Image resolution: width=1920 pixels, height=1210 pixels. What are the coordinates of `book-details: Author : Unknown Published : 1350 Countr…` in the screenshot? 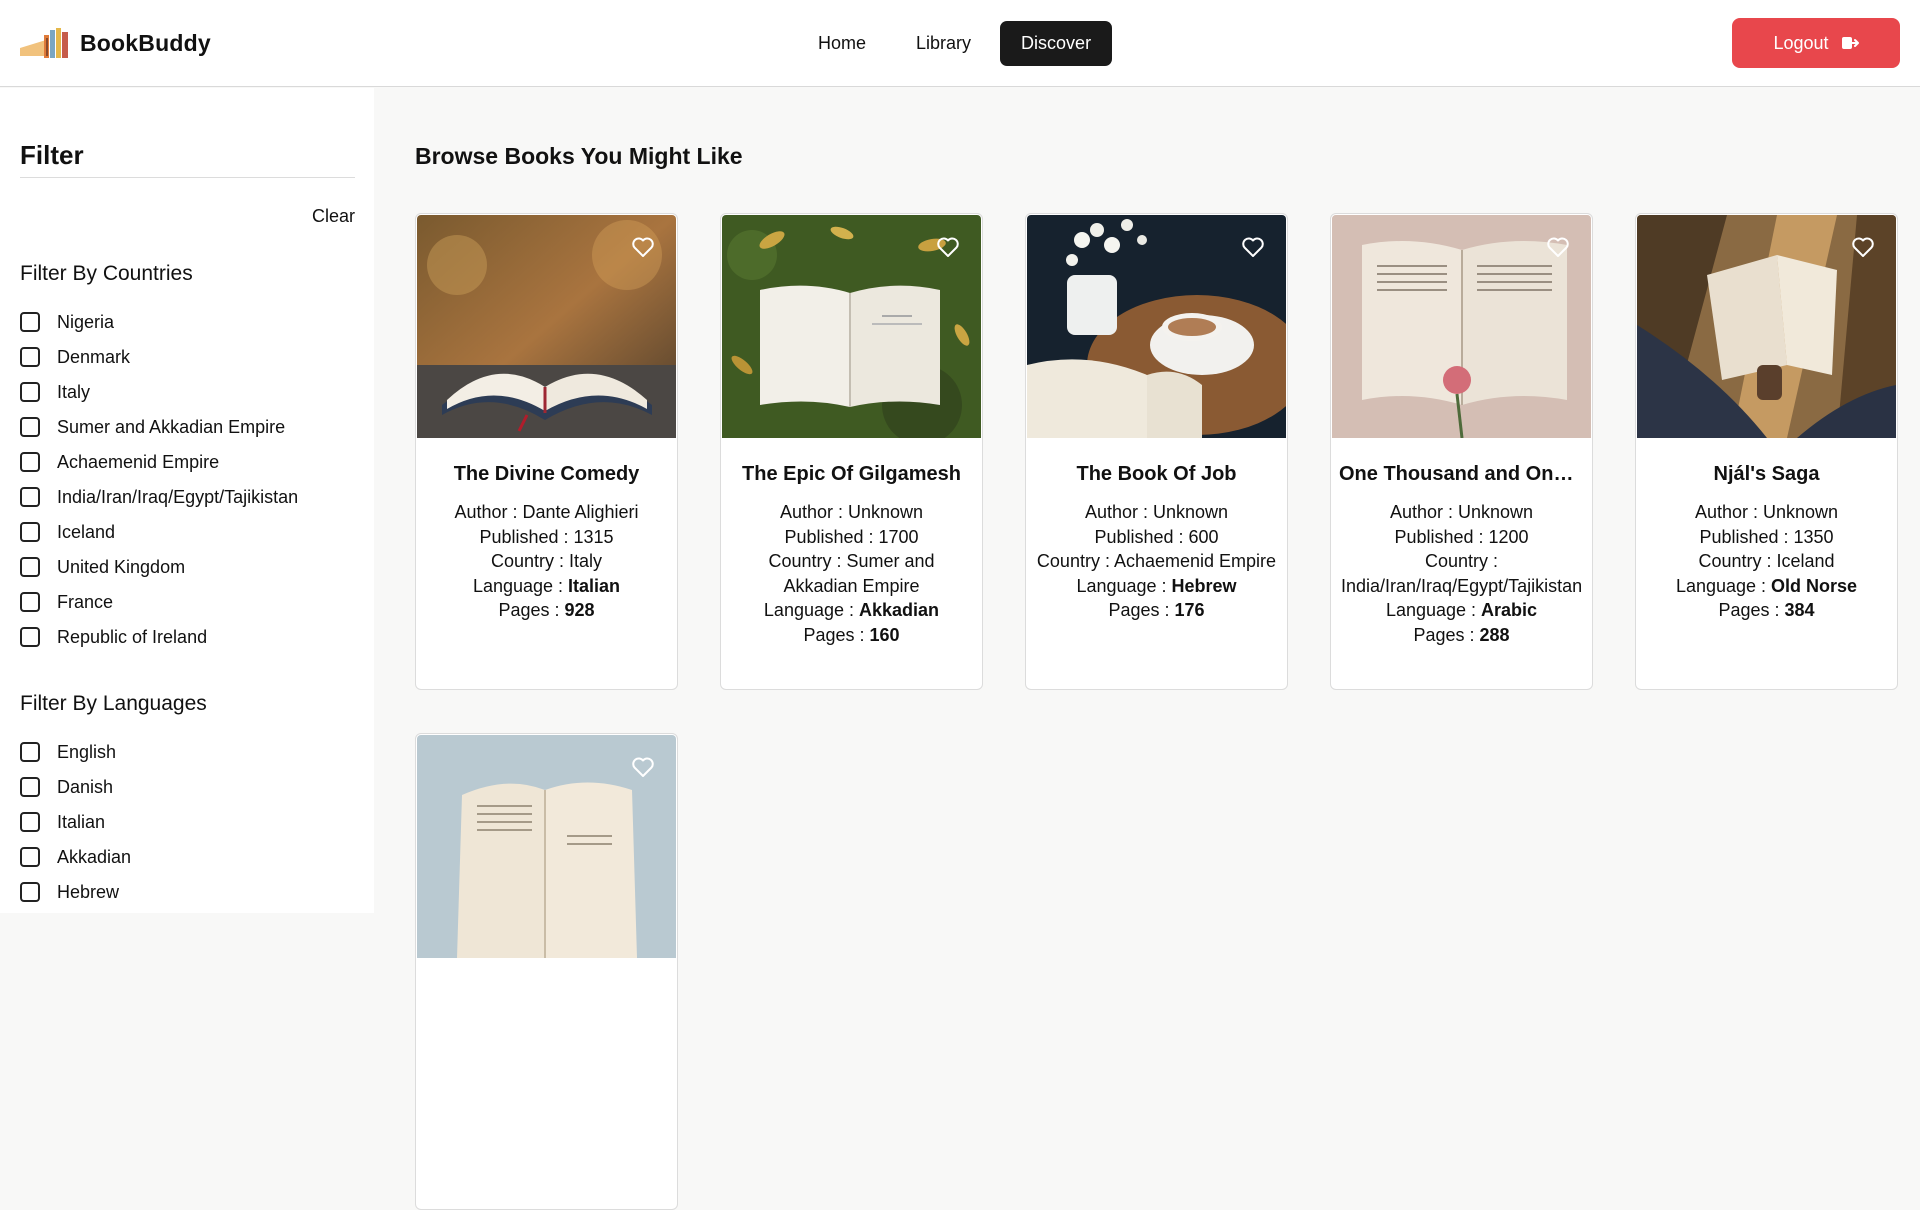 It's located at (1766, 561).